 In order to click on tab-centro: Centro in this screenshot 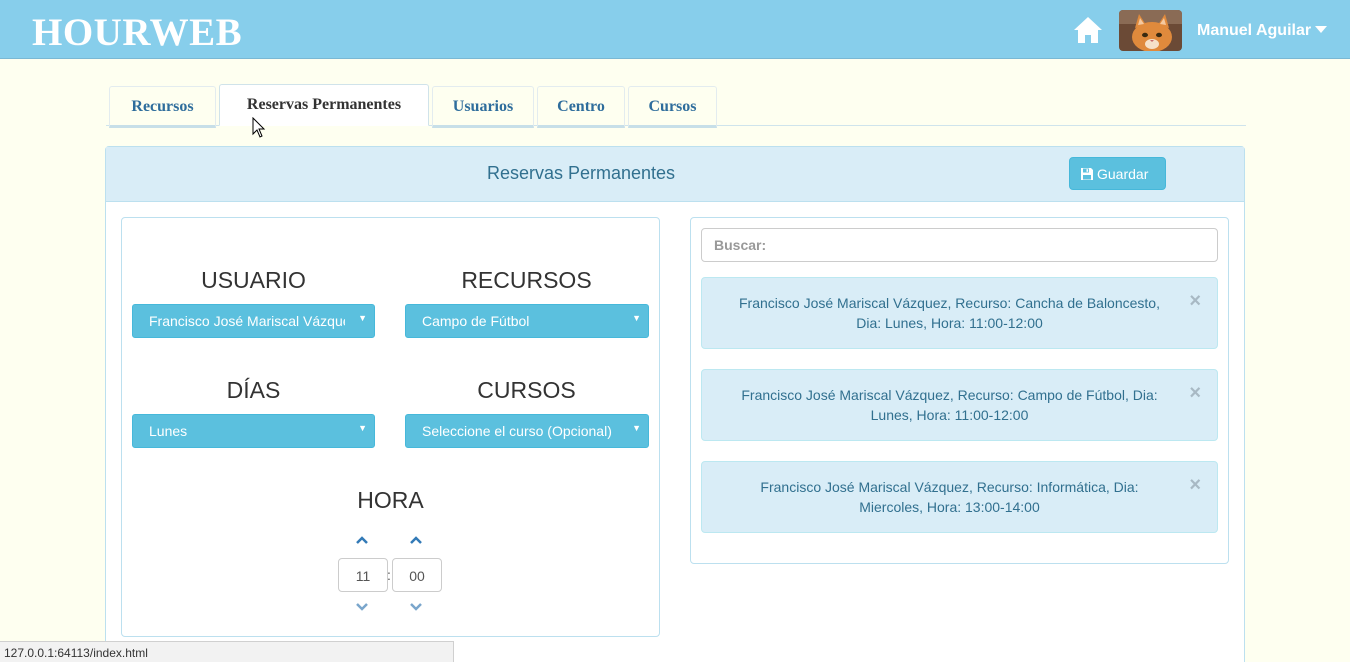, I will do `click(581, 107)`.